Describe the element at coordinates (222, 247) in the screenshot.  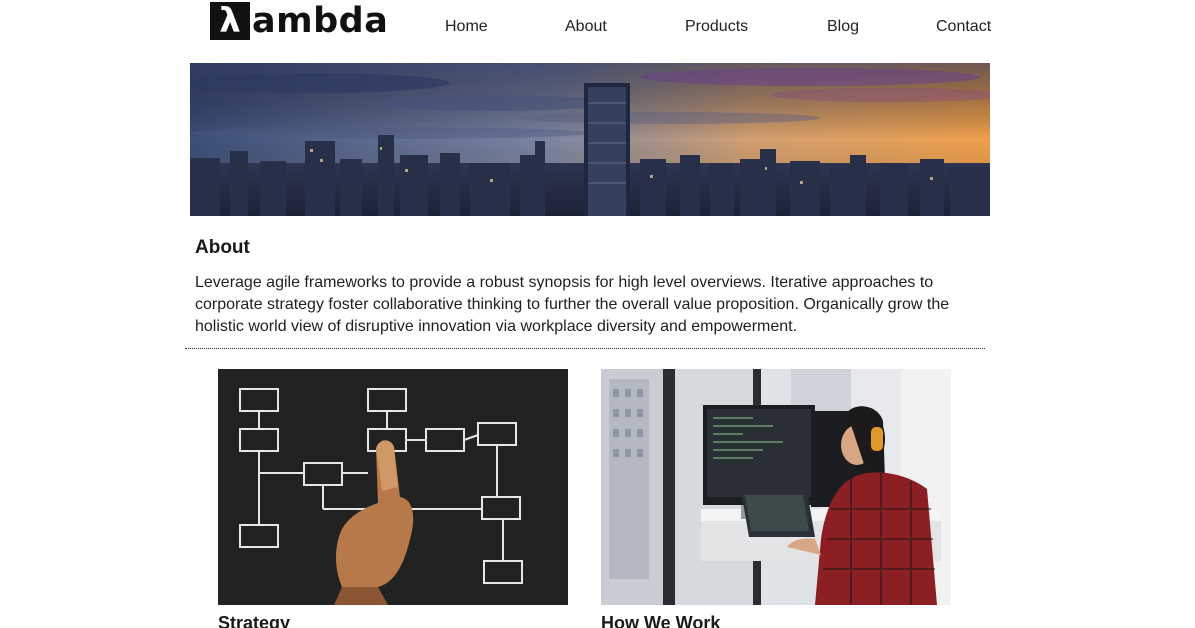
I see `about-heading: About` at that location.